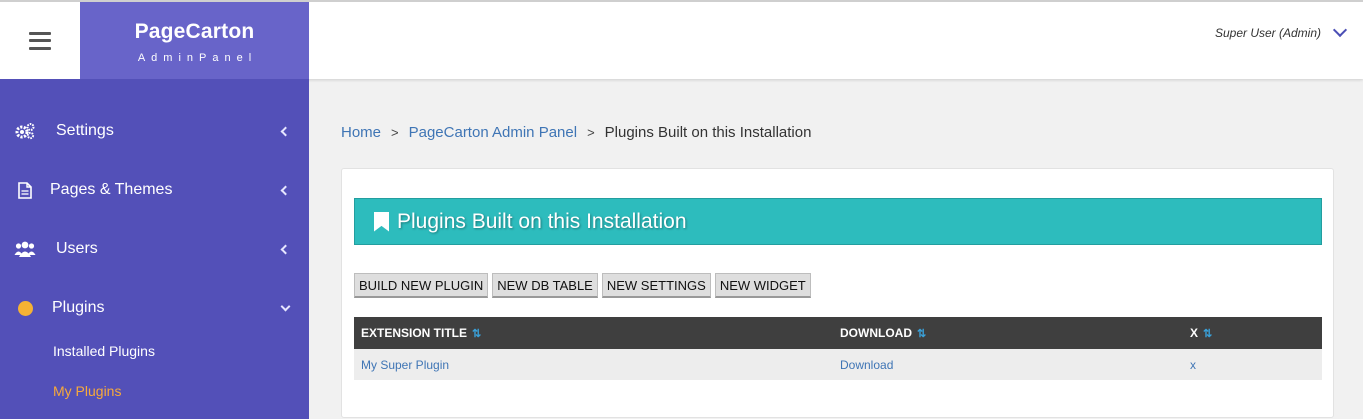 The image size is (1363, 419). What do you see at coordinates (361, 132) in the screenshot?
I see `breadcrumb-home-link: Home` at bounding box center [361, 132].